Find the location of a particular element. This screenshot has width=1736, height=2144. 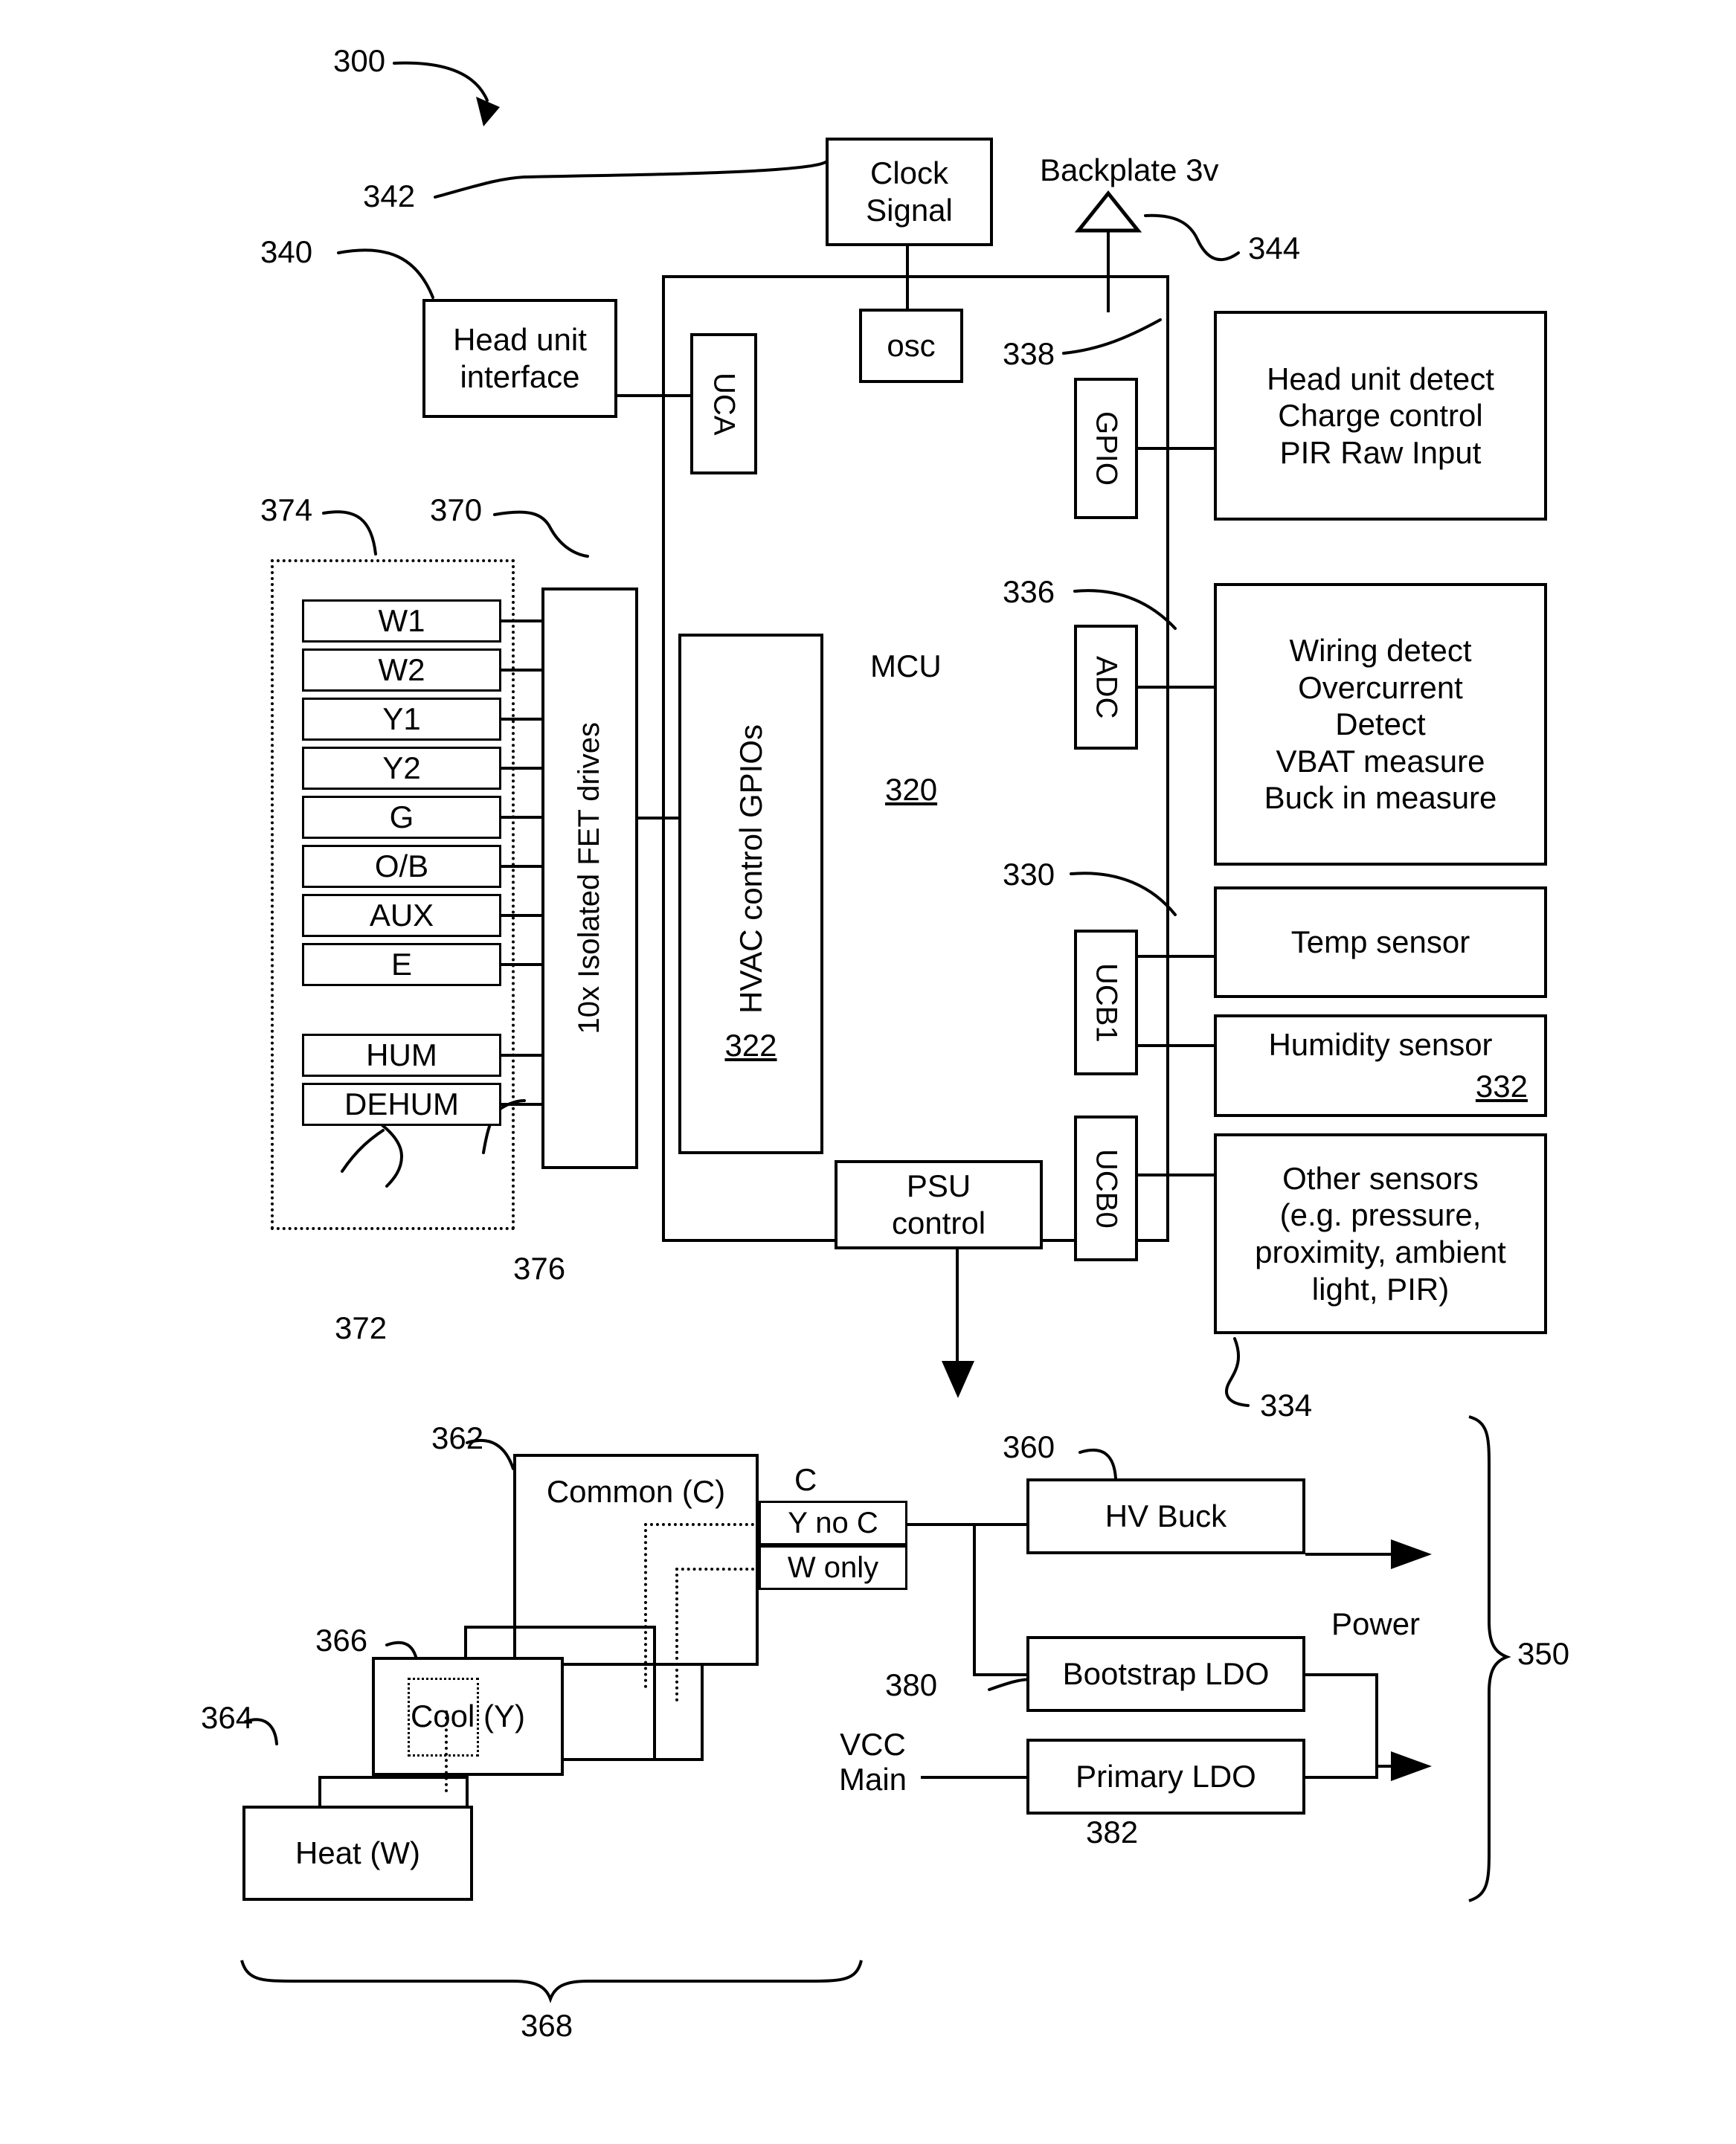

wire-w2-fet is located at coordinates (522, 670).